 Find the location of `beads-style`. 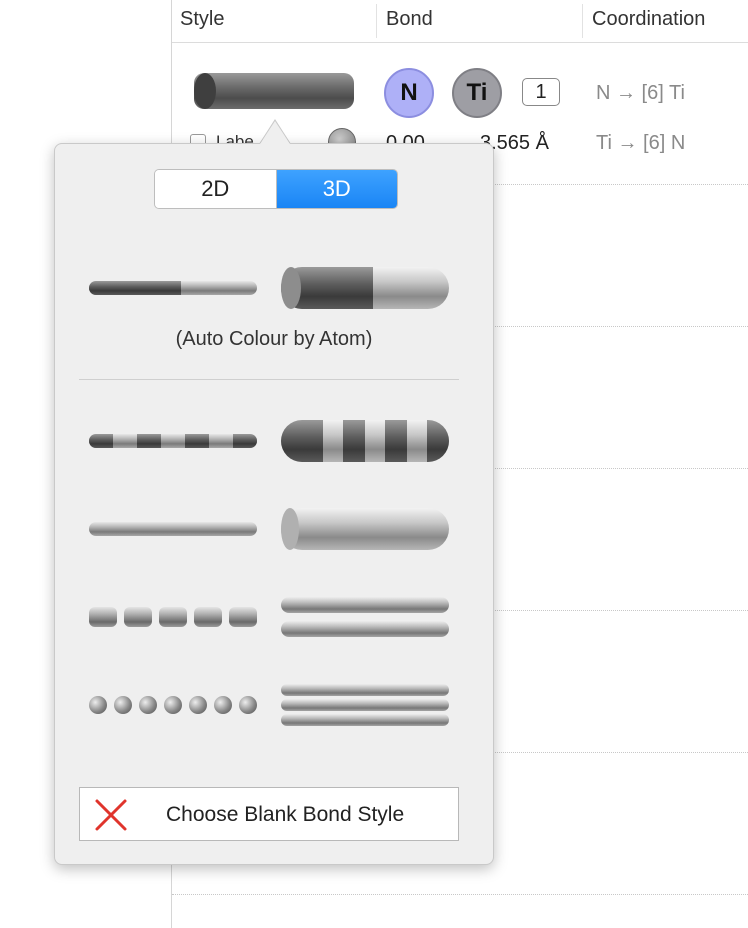

beads-style is located at coordinates (174, 706).